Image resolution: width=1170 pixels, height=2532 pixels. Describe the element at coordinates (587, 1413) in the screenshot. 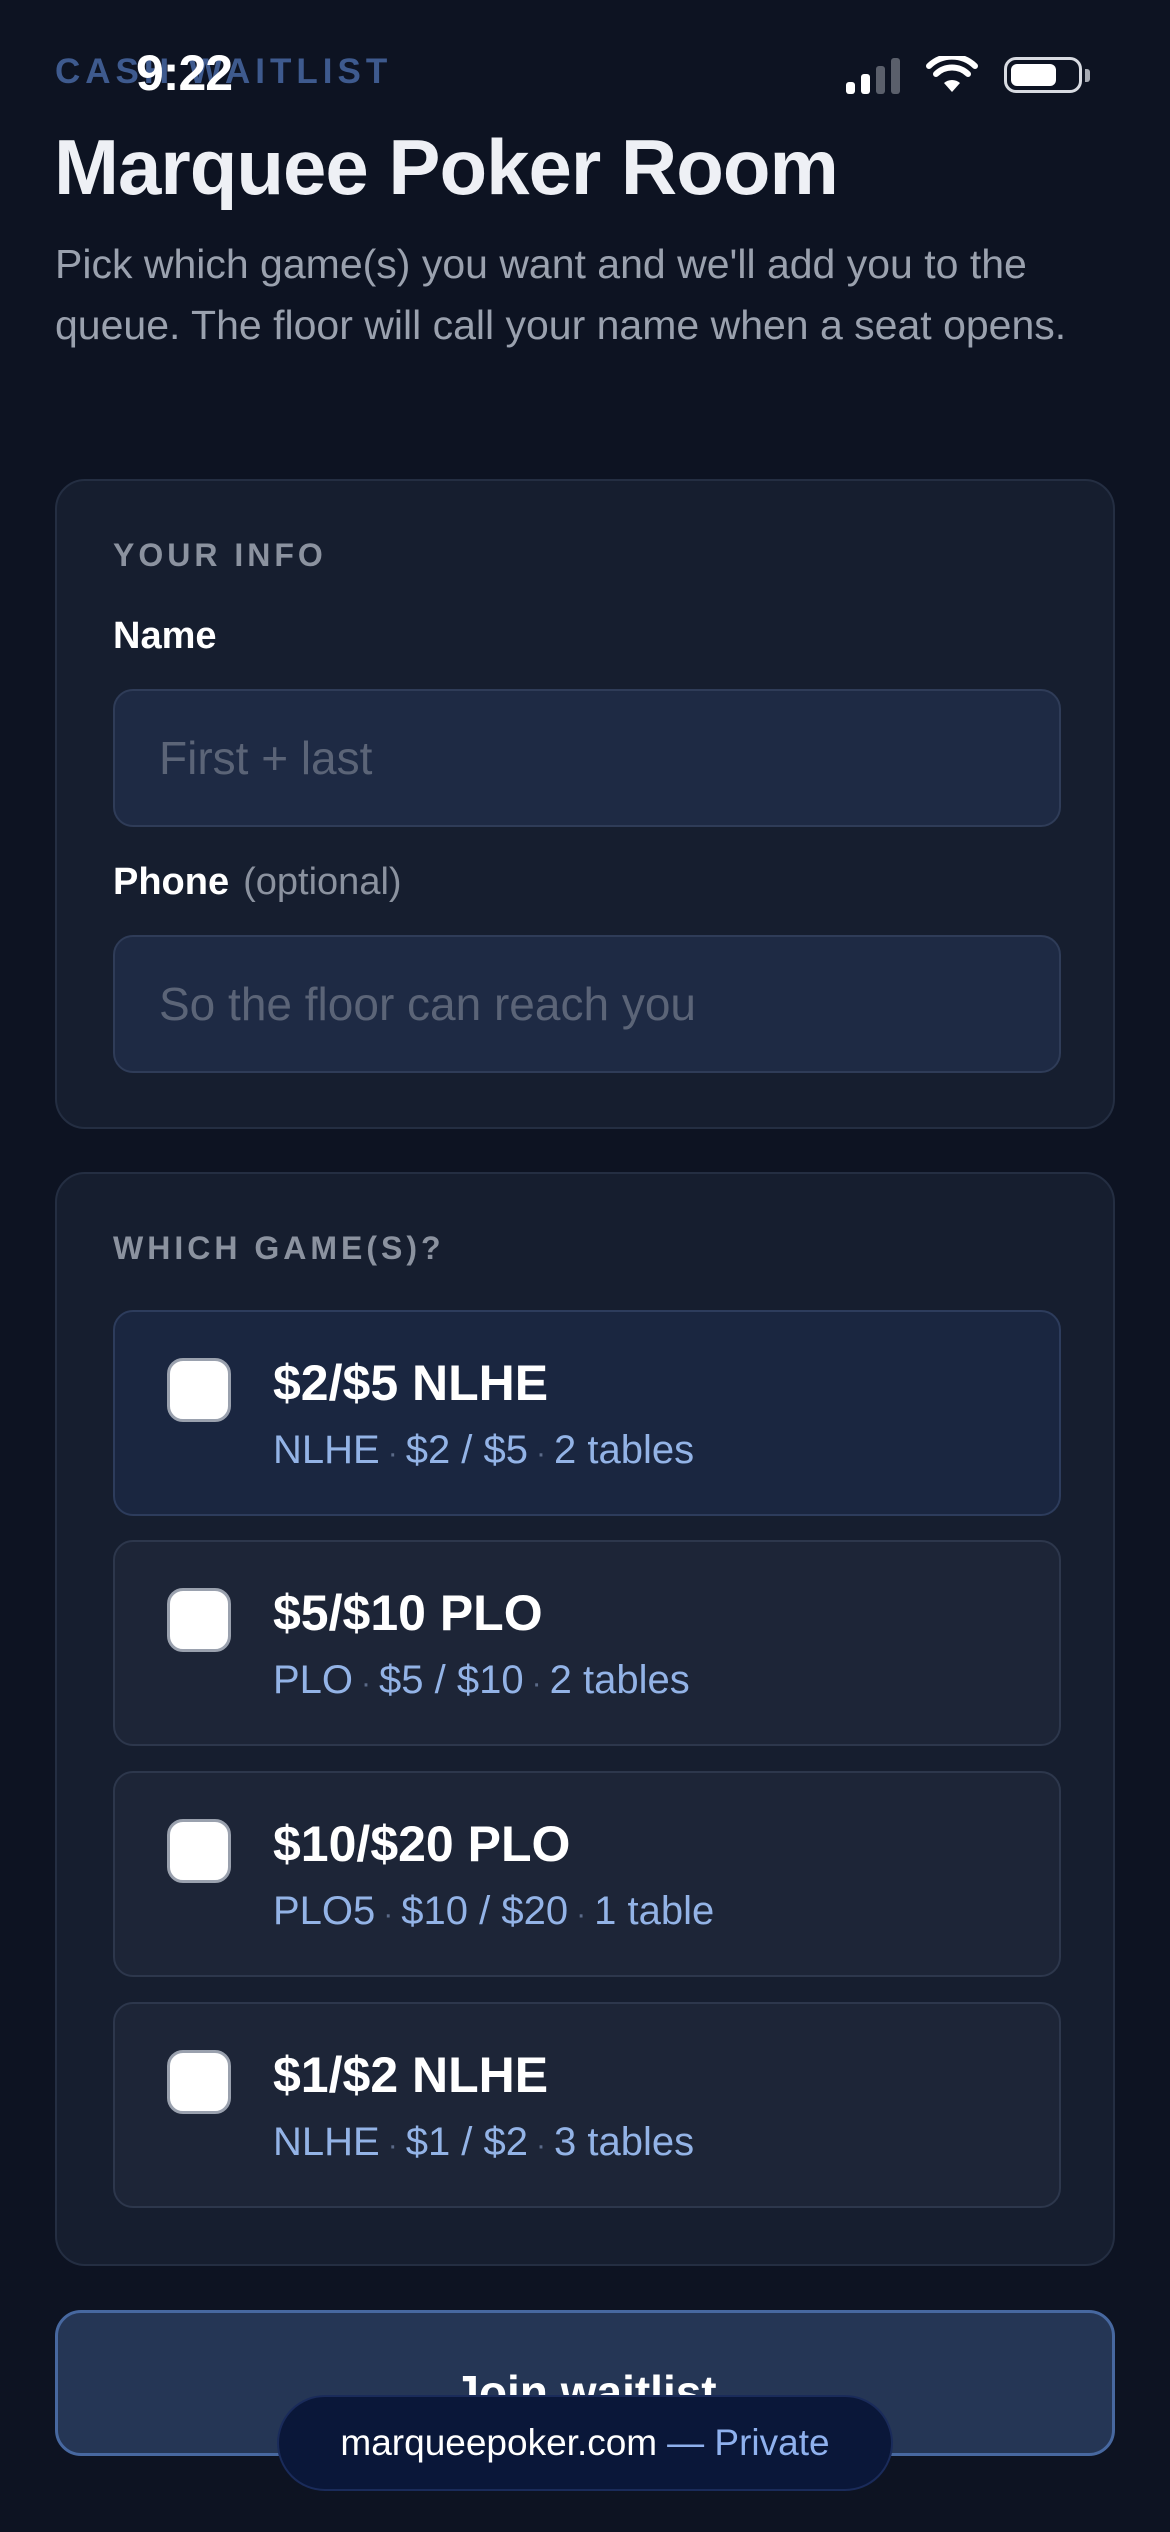

I see `game-option-2-5-nlhe: $2/$5 NLHE NLHE · $2 / $5 · 2 tables` at that location.